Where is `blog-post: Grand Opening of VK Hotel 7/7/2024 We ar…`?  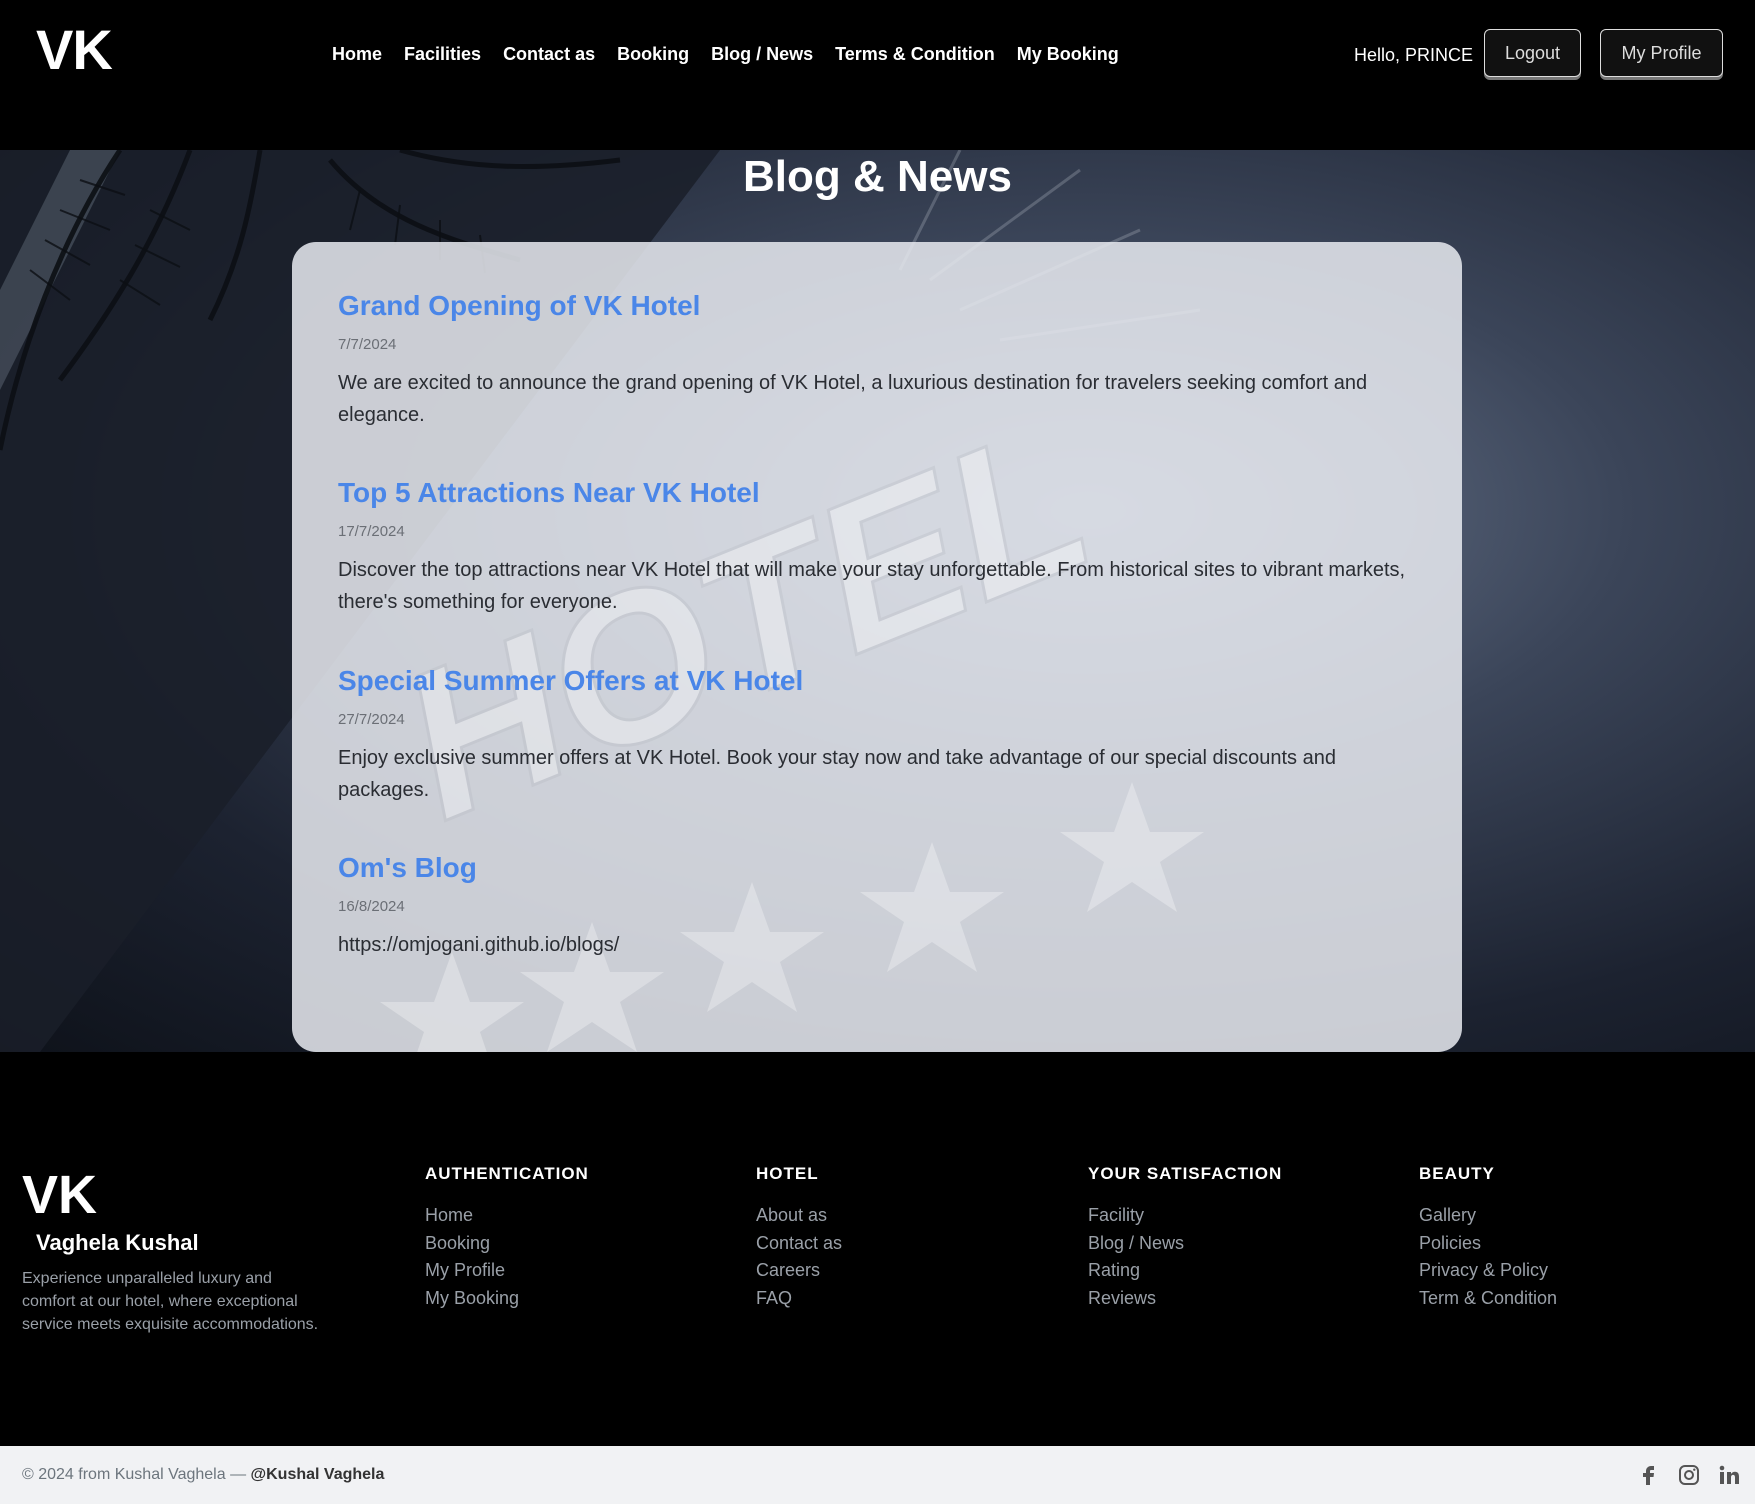 blog-post: Grand Opening of VK Hotel 7/7/2024 We ar… is located at coordinates (878, 360).